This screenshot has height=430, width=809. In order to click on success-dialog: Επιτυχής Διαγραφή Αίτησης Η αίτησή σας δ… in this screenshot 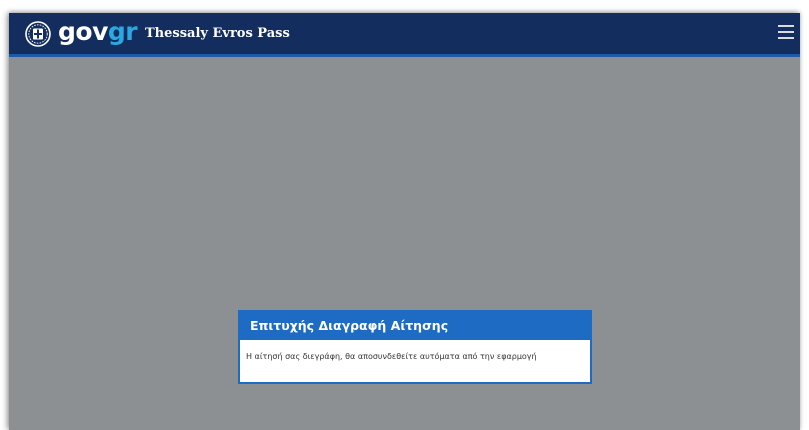, I will do `click(415, 347)`.